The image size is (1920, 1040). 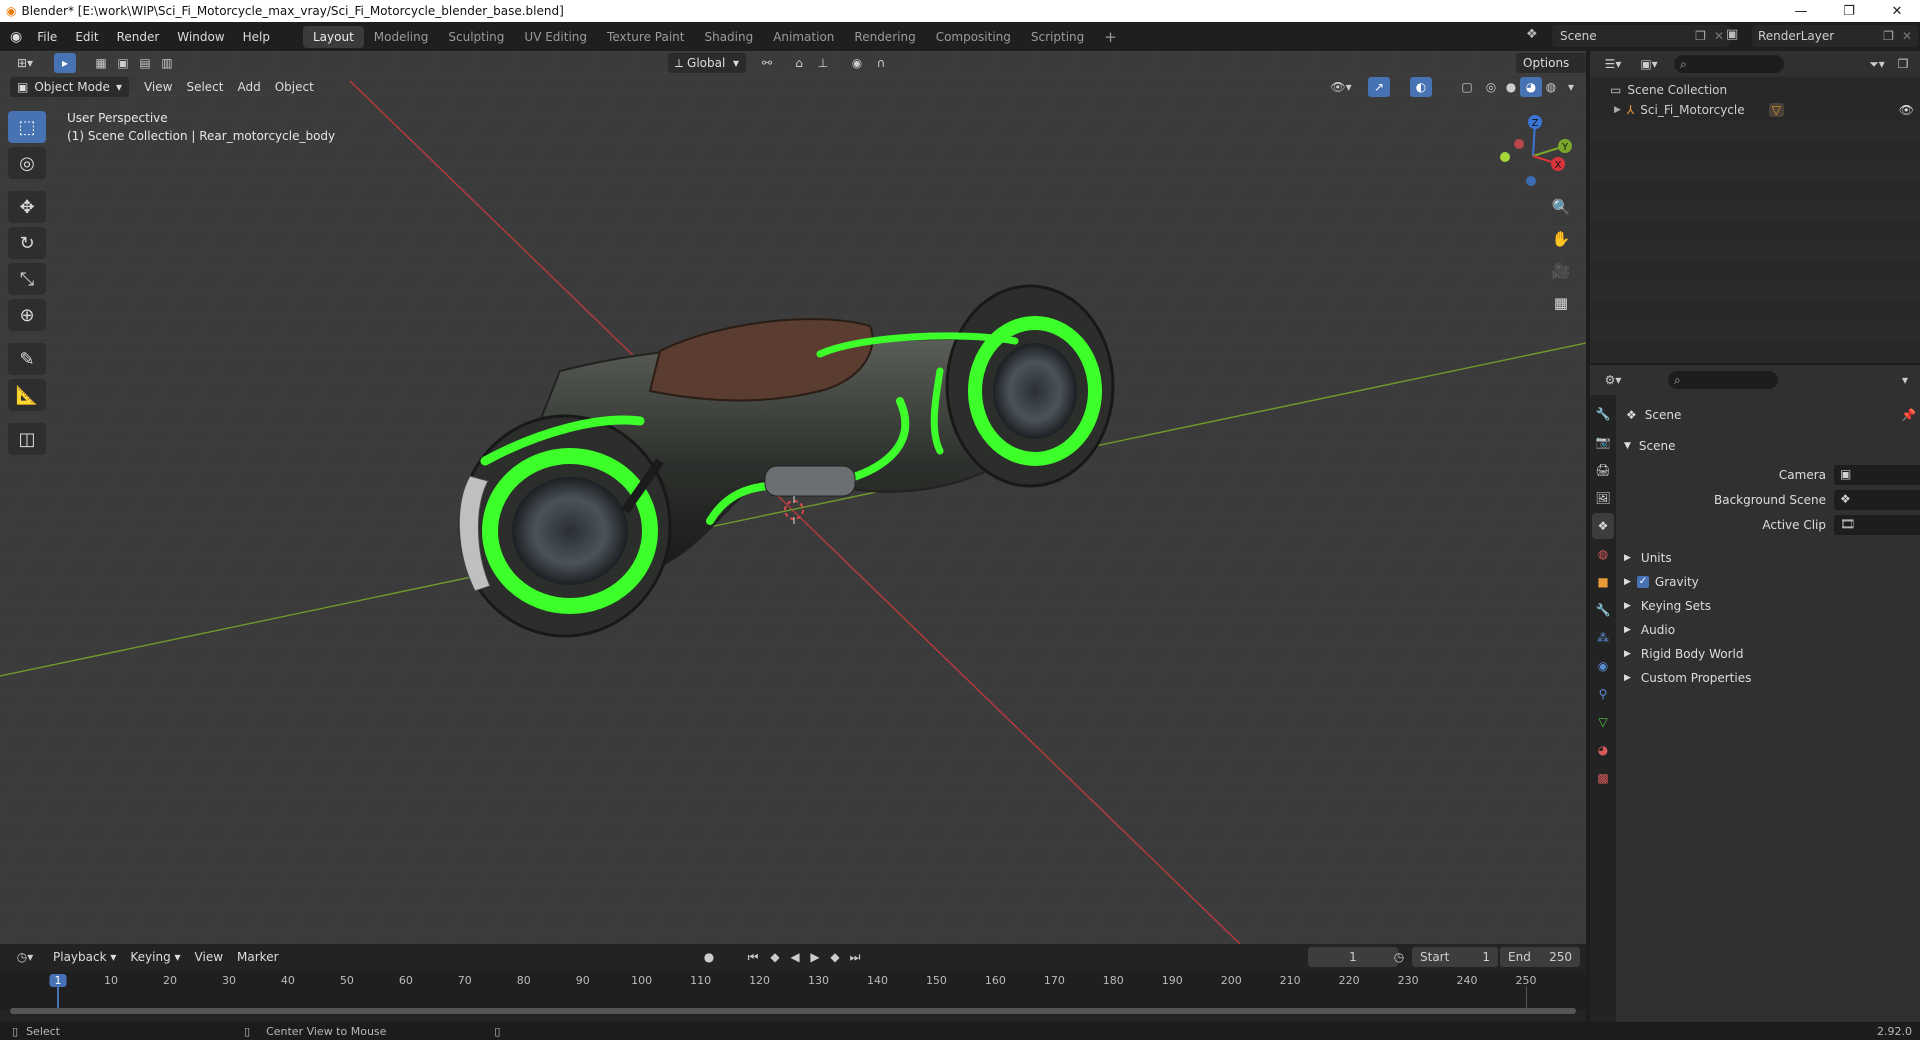 I want to click on snap-icon: ⌂, so click(x=799, y=63).